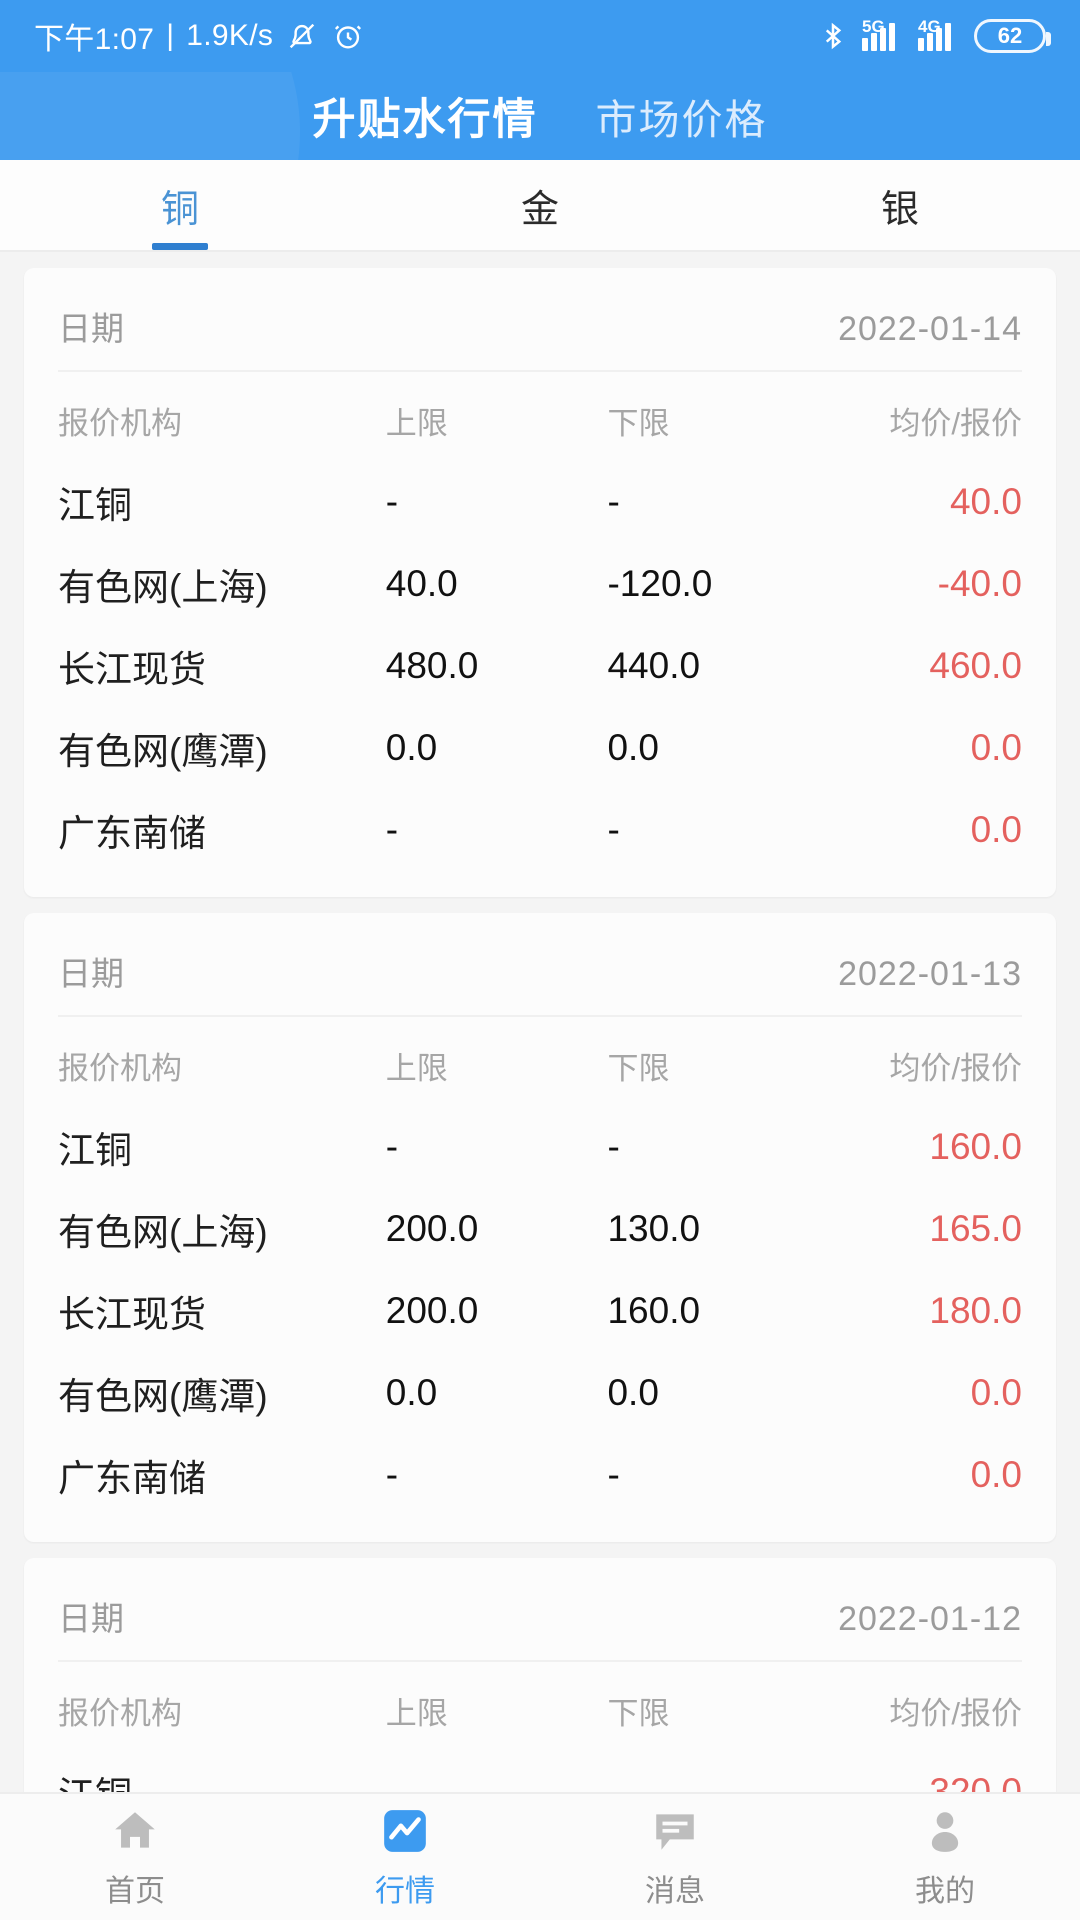 The width and height of the screenshot is (1080, 1920). Describe the element at coordinates (675, 1891) in the screenshot. I see `nav-item-label: 消息` at that location.